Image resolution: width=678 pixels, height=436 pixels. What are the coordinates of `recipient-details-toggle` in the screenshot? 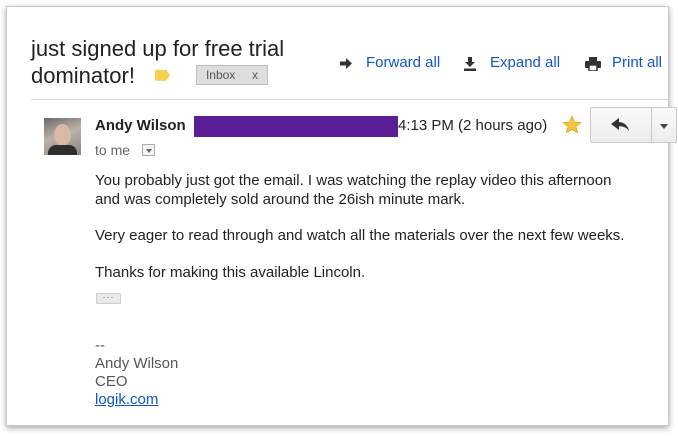 It's located at (148, 150).